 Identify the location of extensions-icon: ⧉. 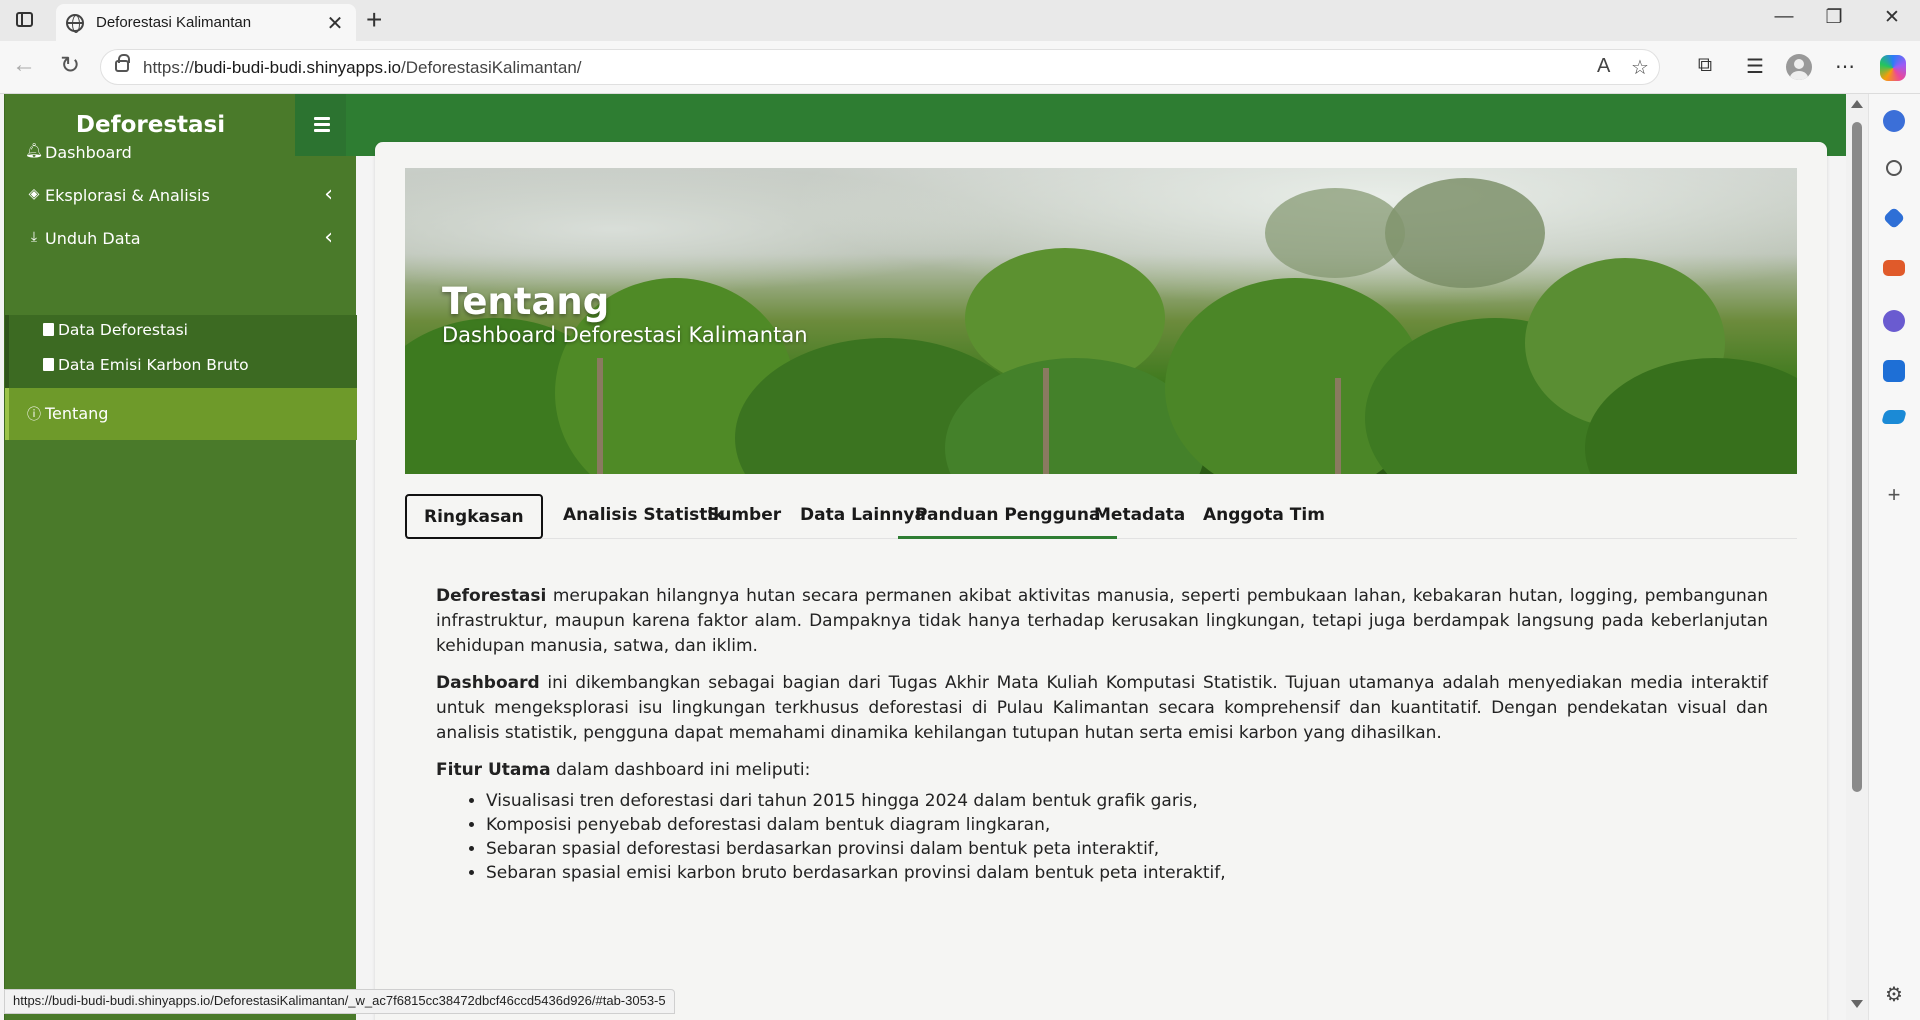
(1705, 65).